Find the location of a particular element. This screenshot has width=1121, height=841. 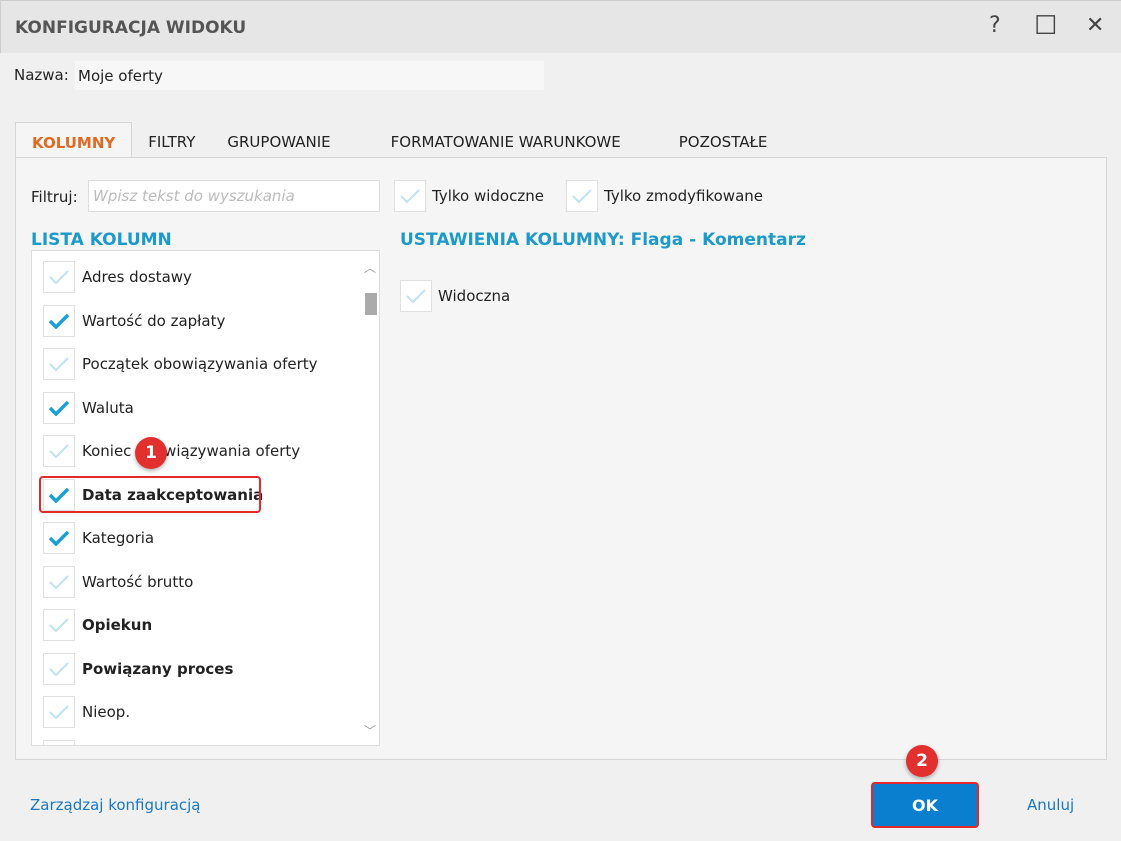

column-list-item: Wartość brutto is located at coordinates (118, 581).